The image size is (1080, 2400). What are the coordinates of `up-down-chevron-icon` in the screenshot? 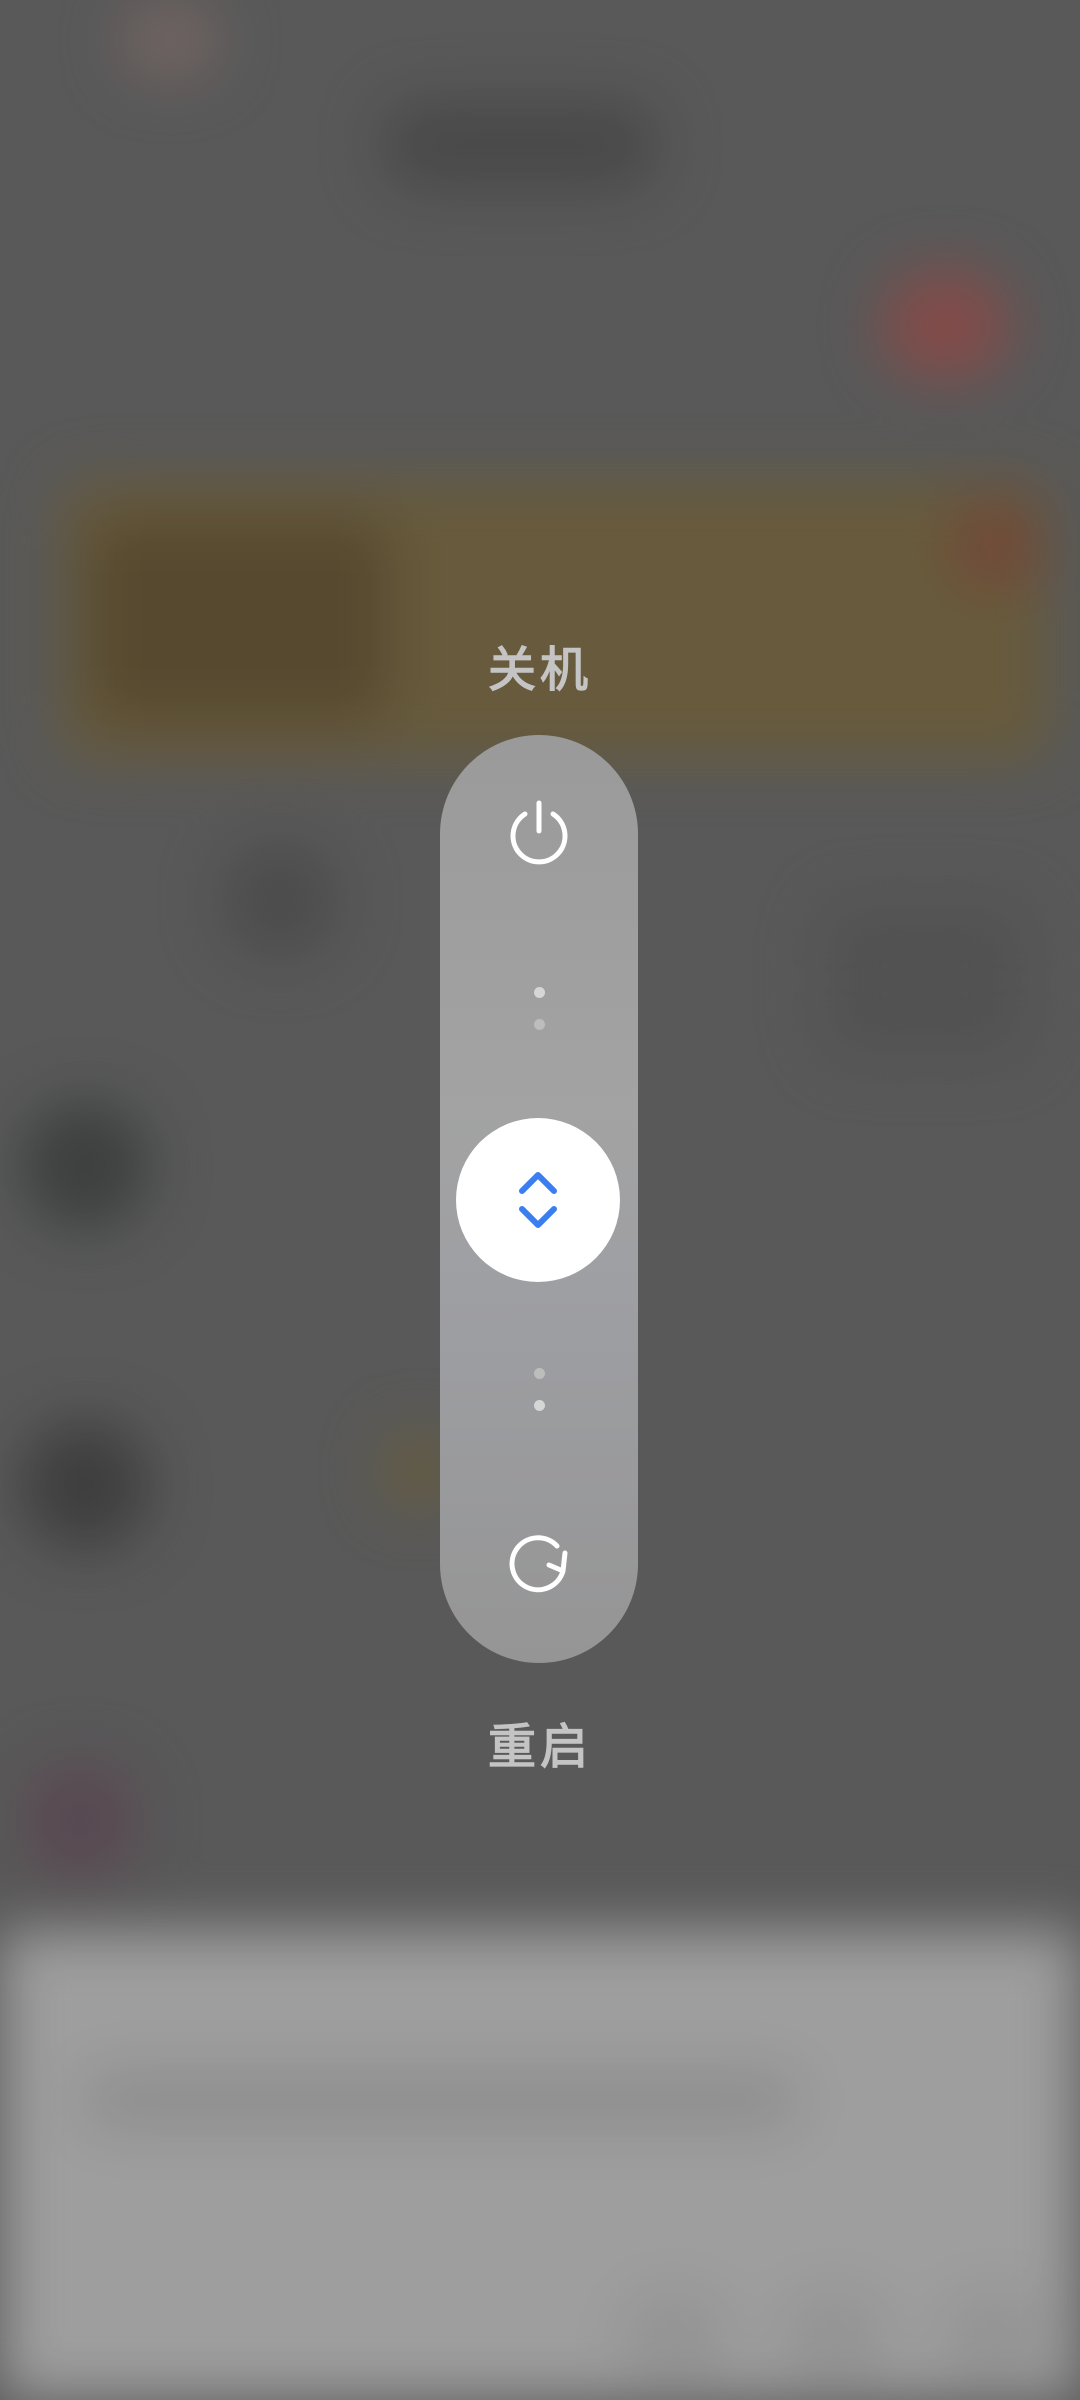 It's located at (538, 1200).